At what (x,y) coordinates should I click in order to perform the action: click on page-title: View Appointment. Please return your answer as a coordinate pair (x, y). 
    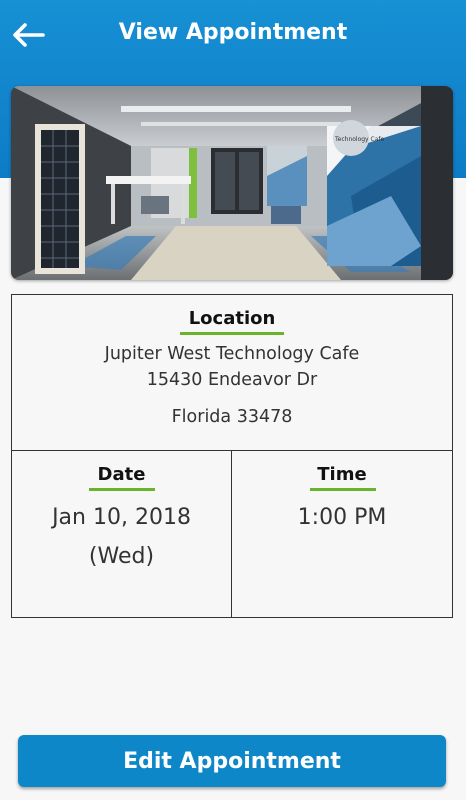
    Looking at the image, I should click on (233, 32).